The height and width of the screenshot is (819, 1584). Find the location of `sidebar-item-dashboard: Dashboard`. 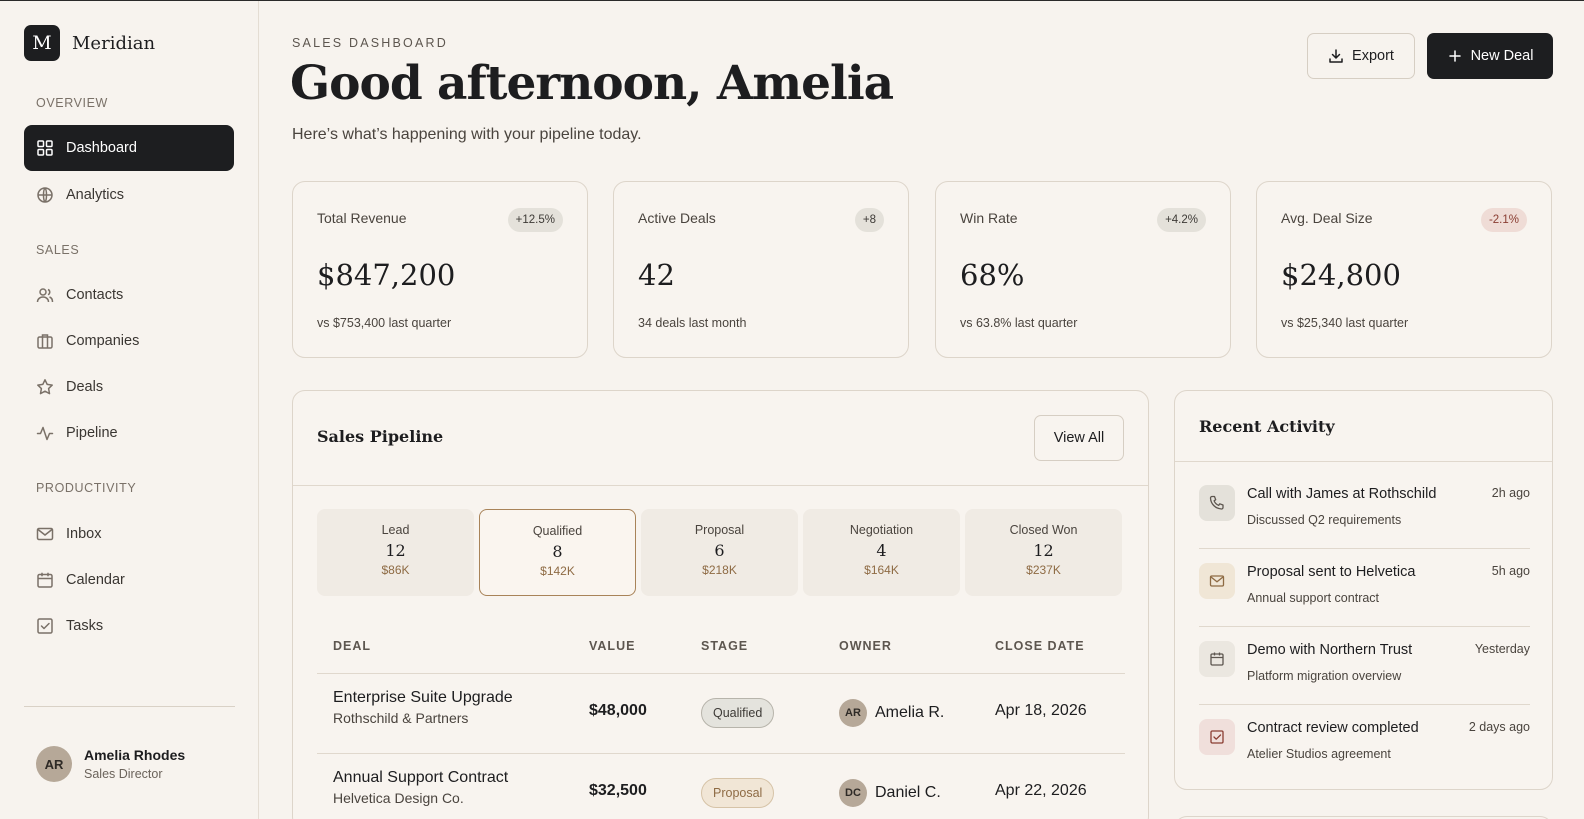

sidebar-item-dashboard: Dashboard is located at coordinates (129, 148).